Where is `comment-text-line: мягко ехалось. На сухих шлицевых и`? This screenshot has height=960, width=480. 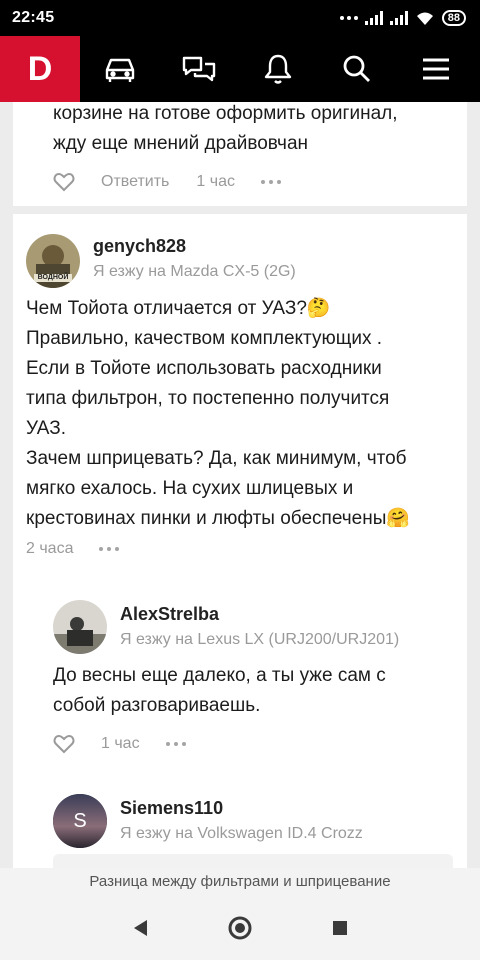 comment-text-line: мягко ехалось. На сухих шлицевых и is located at coordinates (190, 488).